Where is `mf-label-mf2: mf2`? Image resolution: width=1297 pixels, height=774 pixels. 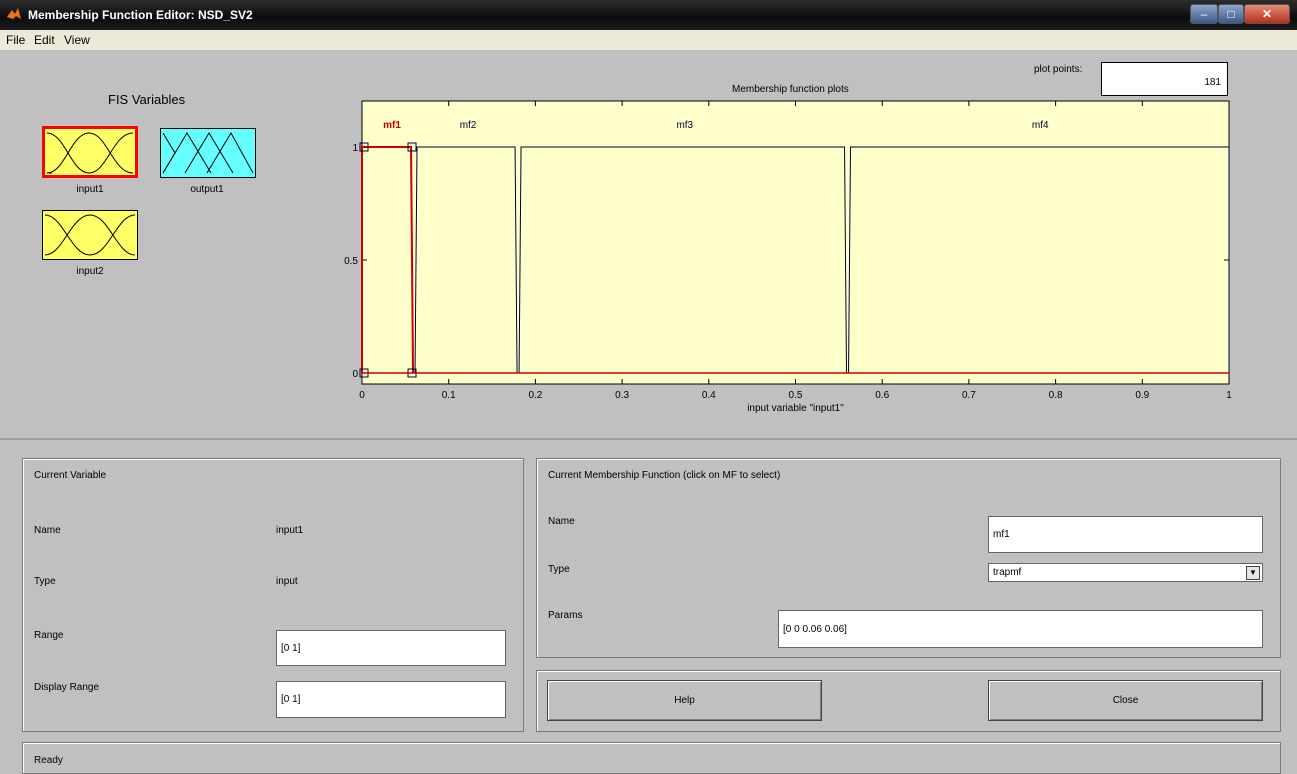 mf-label-mf2: mf2 is located at coordinates (468, 125).